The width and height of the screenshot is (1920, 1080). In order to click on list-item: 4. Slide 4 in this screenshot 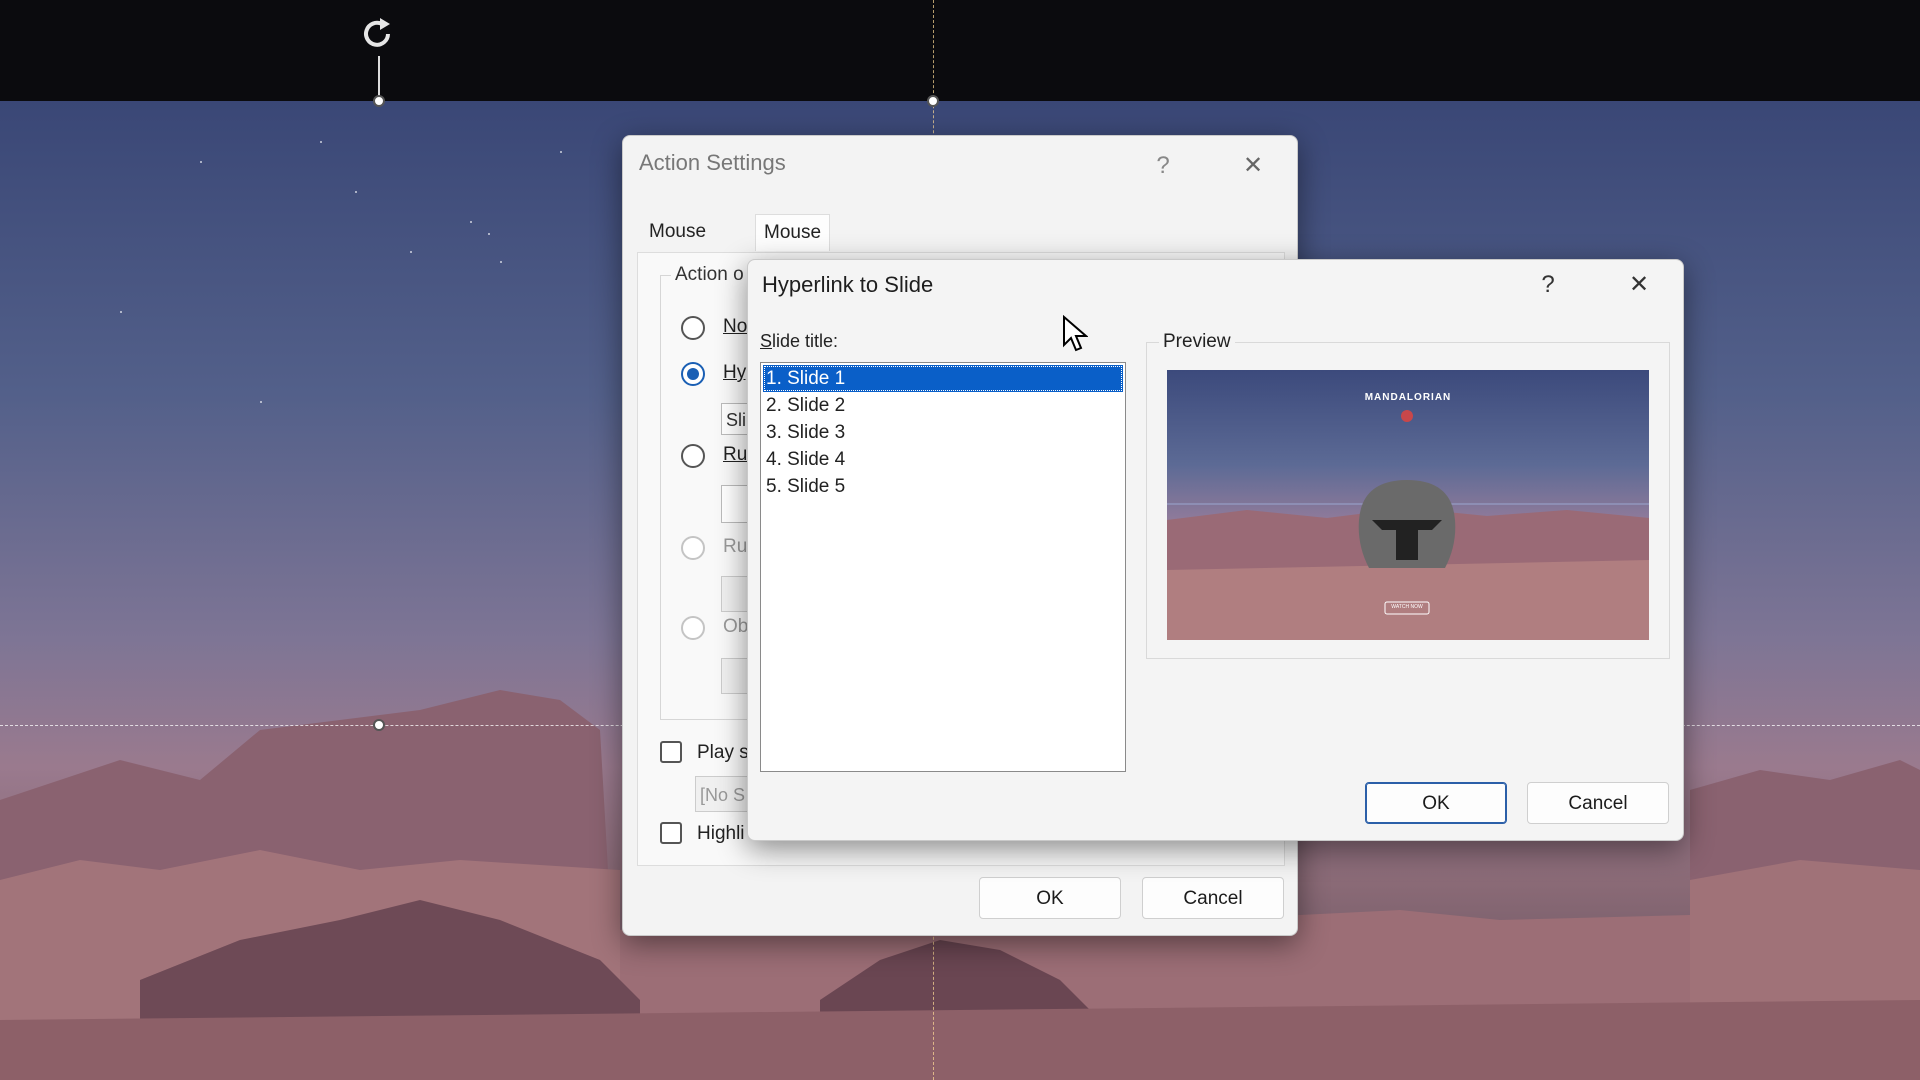, I will do `click(943, 459)`.